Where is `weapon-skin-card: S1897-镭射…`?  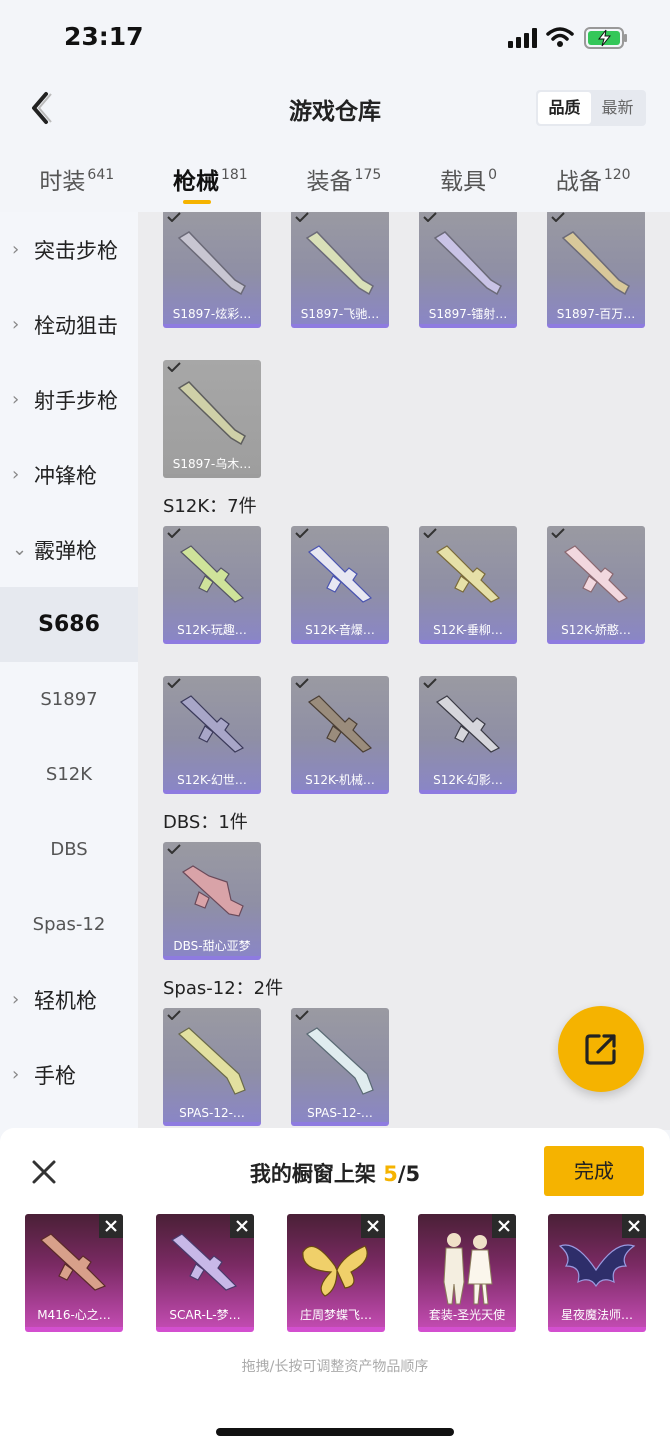 weapon-skin-card: S1897-镭射… is located at coordinates (468, 270).